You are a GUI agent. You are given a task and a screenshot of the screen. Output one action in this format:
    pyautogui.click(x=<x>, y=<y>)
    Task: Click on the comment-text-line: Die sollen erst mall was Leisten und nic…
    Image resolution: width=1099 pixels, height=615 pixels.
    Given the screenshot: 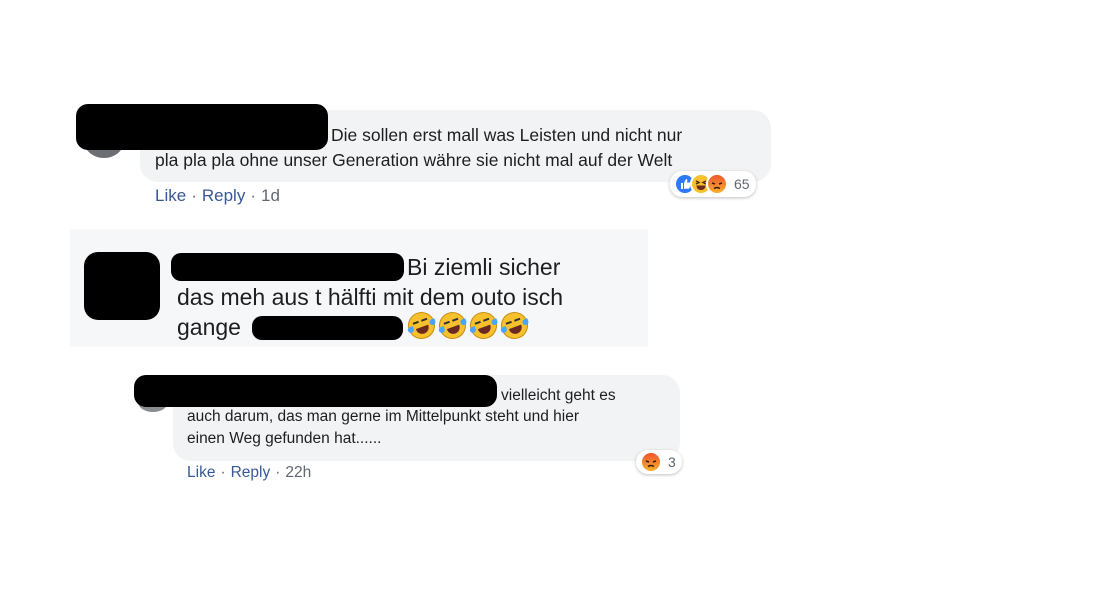 What is the action you would take?
    pyautogui.click(x=507, y=135)
    